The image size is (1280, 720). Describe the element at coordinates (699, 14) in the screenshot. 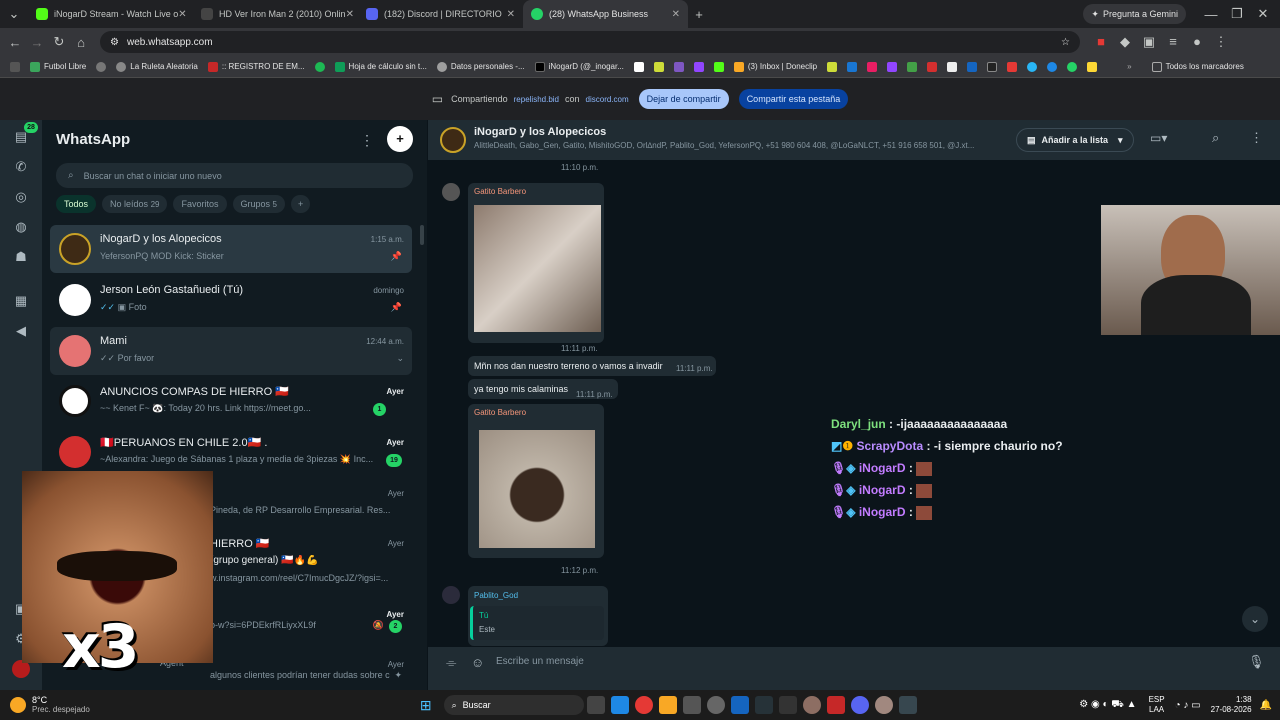

I see `new-tab-button: +` at that location.